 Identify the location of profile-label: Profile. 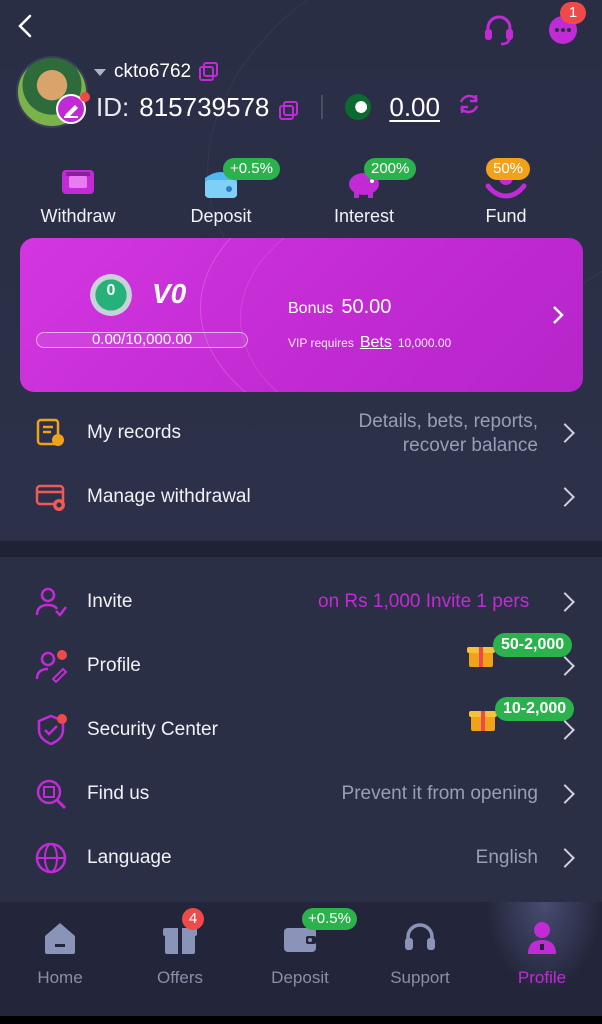
(114, 665).